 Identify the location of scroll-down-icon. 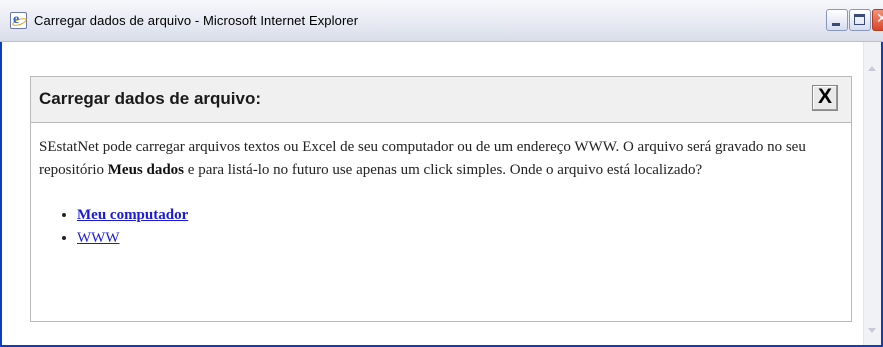
(872, 330).